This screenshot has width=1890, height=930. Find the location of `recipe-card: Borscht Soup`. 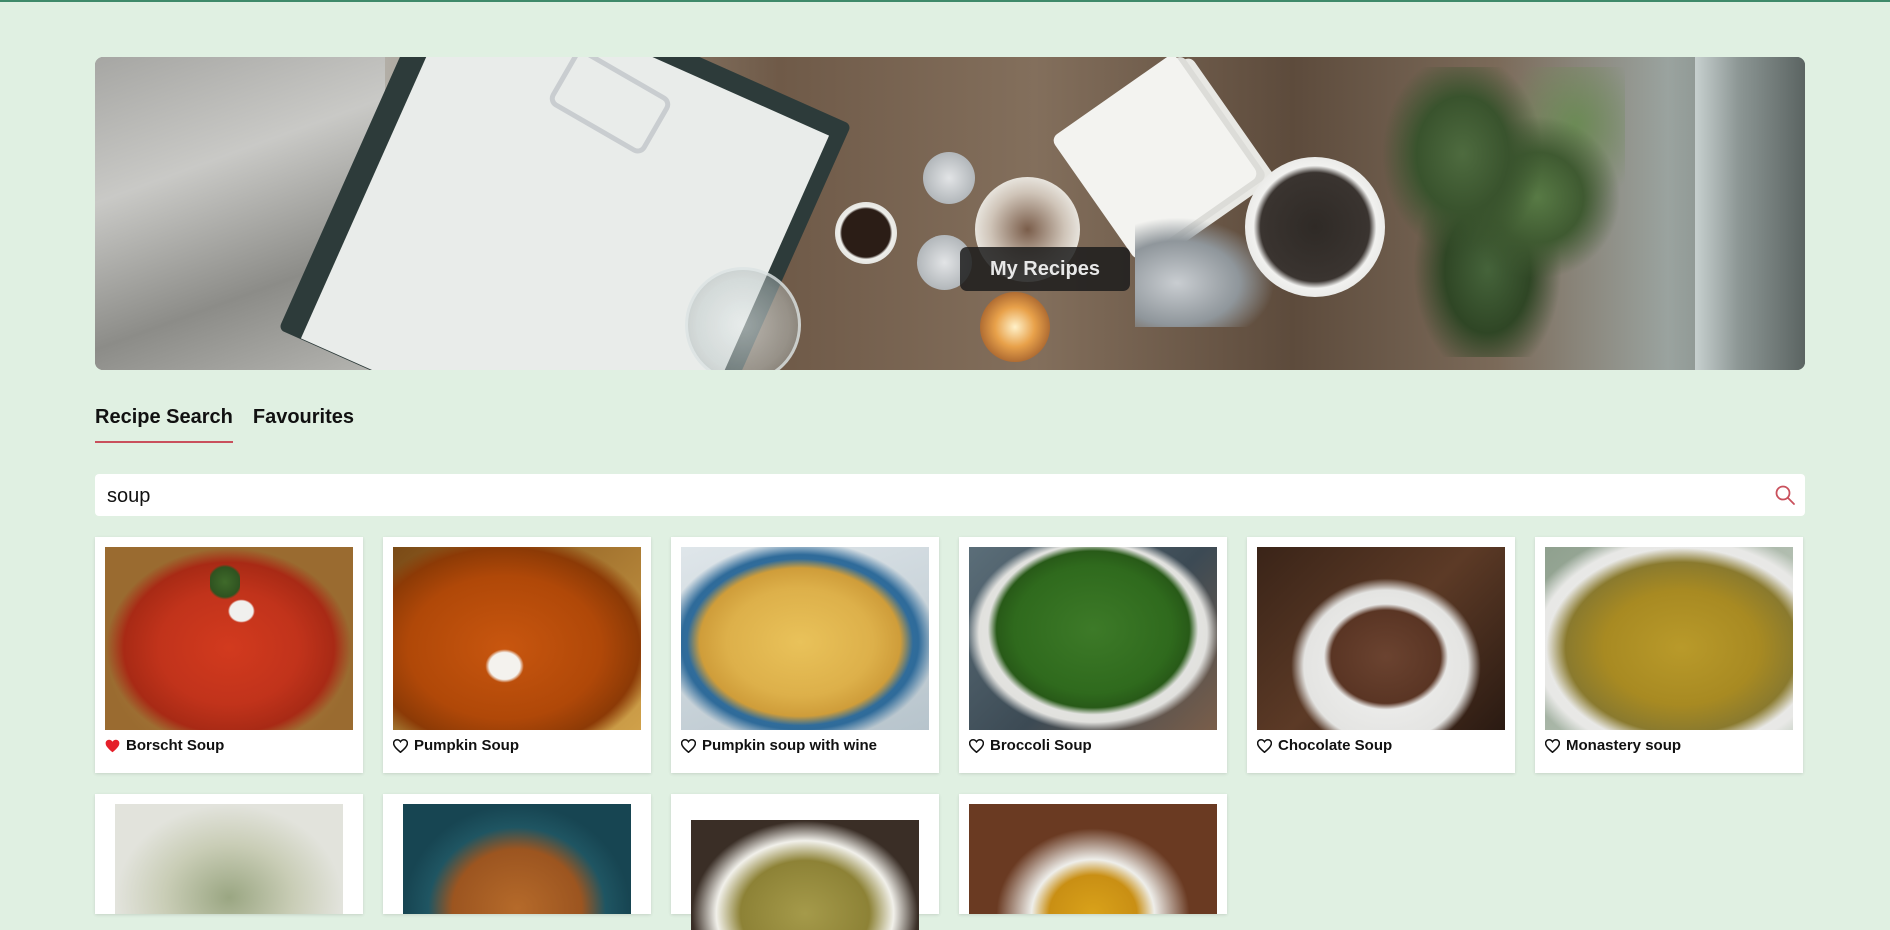

recipe-card: Borscht Soup is located at coordinates (229, 655).